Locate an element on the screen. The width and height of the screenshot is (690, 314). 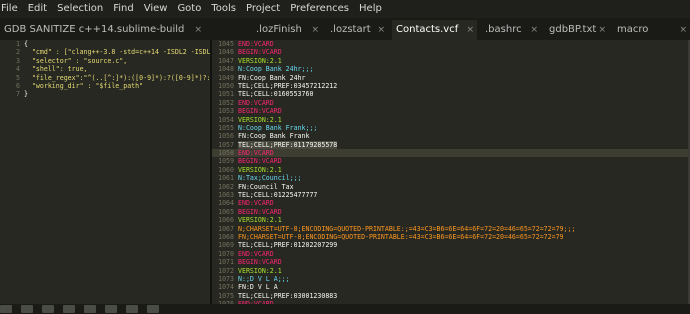
code-text: TEL;CELL:01225477777 is located at coordinates (278, 195).